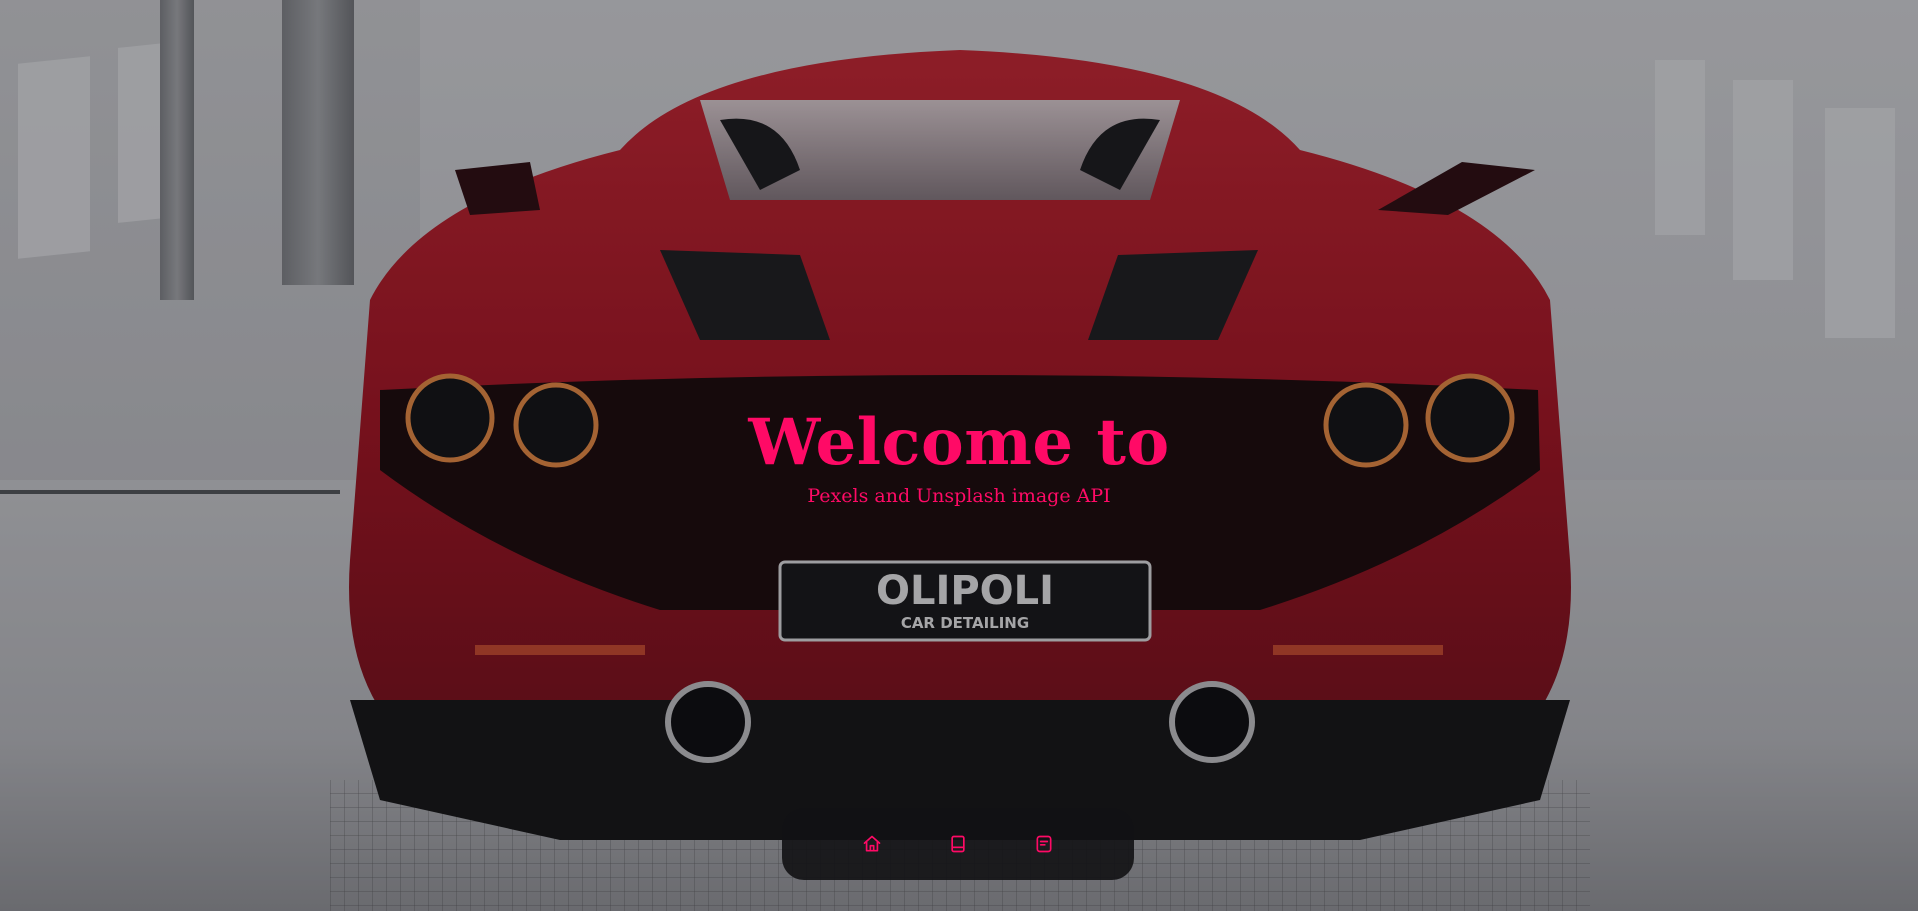 The height and width of the screenshot is (911, 1918). I want to click on bottom-navigation, so click(958, 844).